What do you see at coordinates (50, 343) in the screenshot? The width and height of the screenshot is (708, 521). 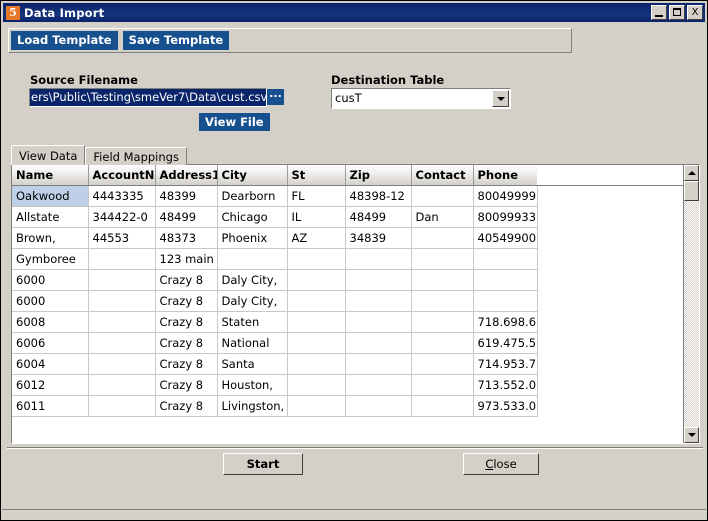 I see `table-cell: 6006` at bounding box center [50, 343].